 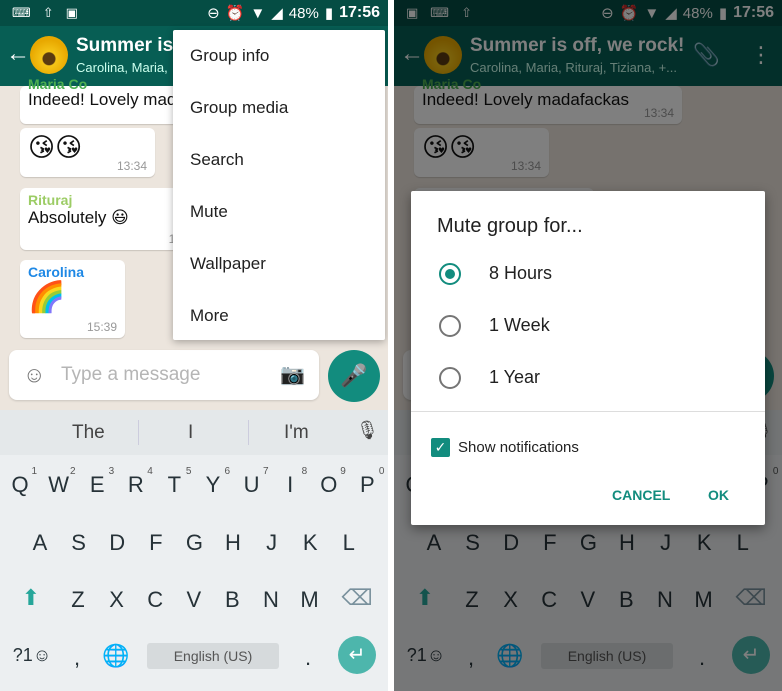 I want to click on enter-icon: ↵, so click(x=357, y=655).